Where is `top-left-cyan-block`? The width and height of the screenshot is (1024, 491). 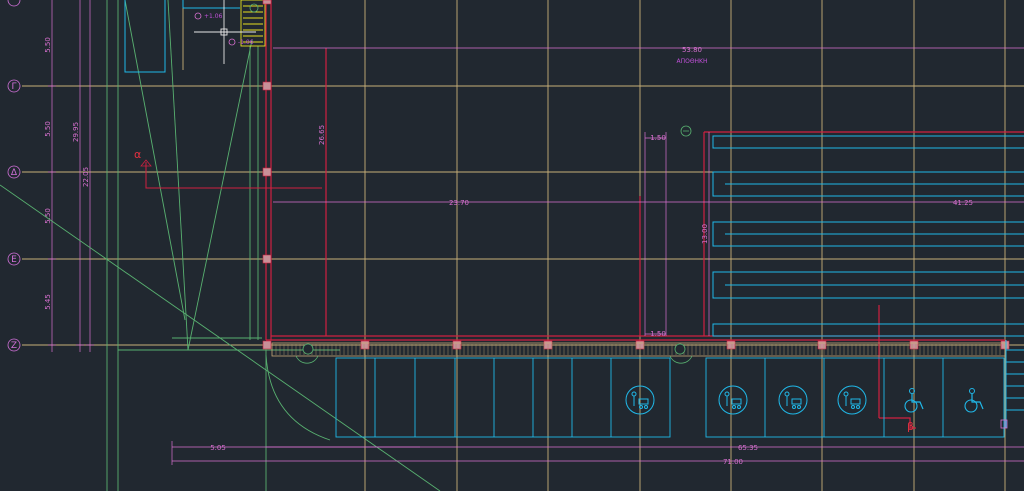
top-left-cyan-block is located at coordinates (182, 36).